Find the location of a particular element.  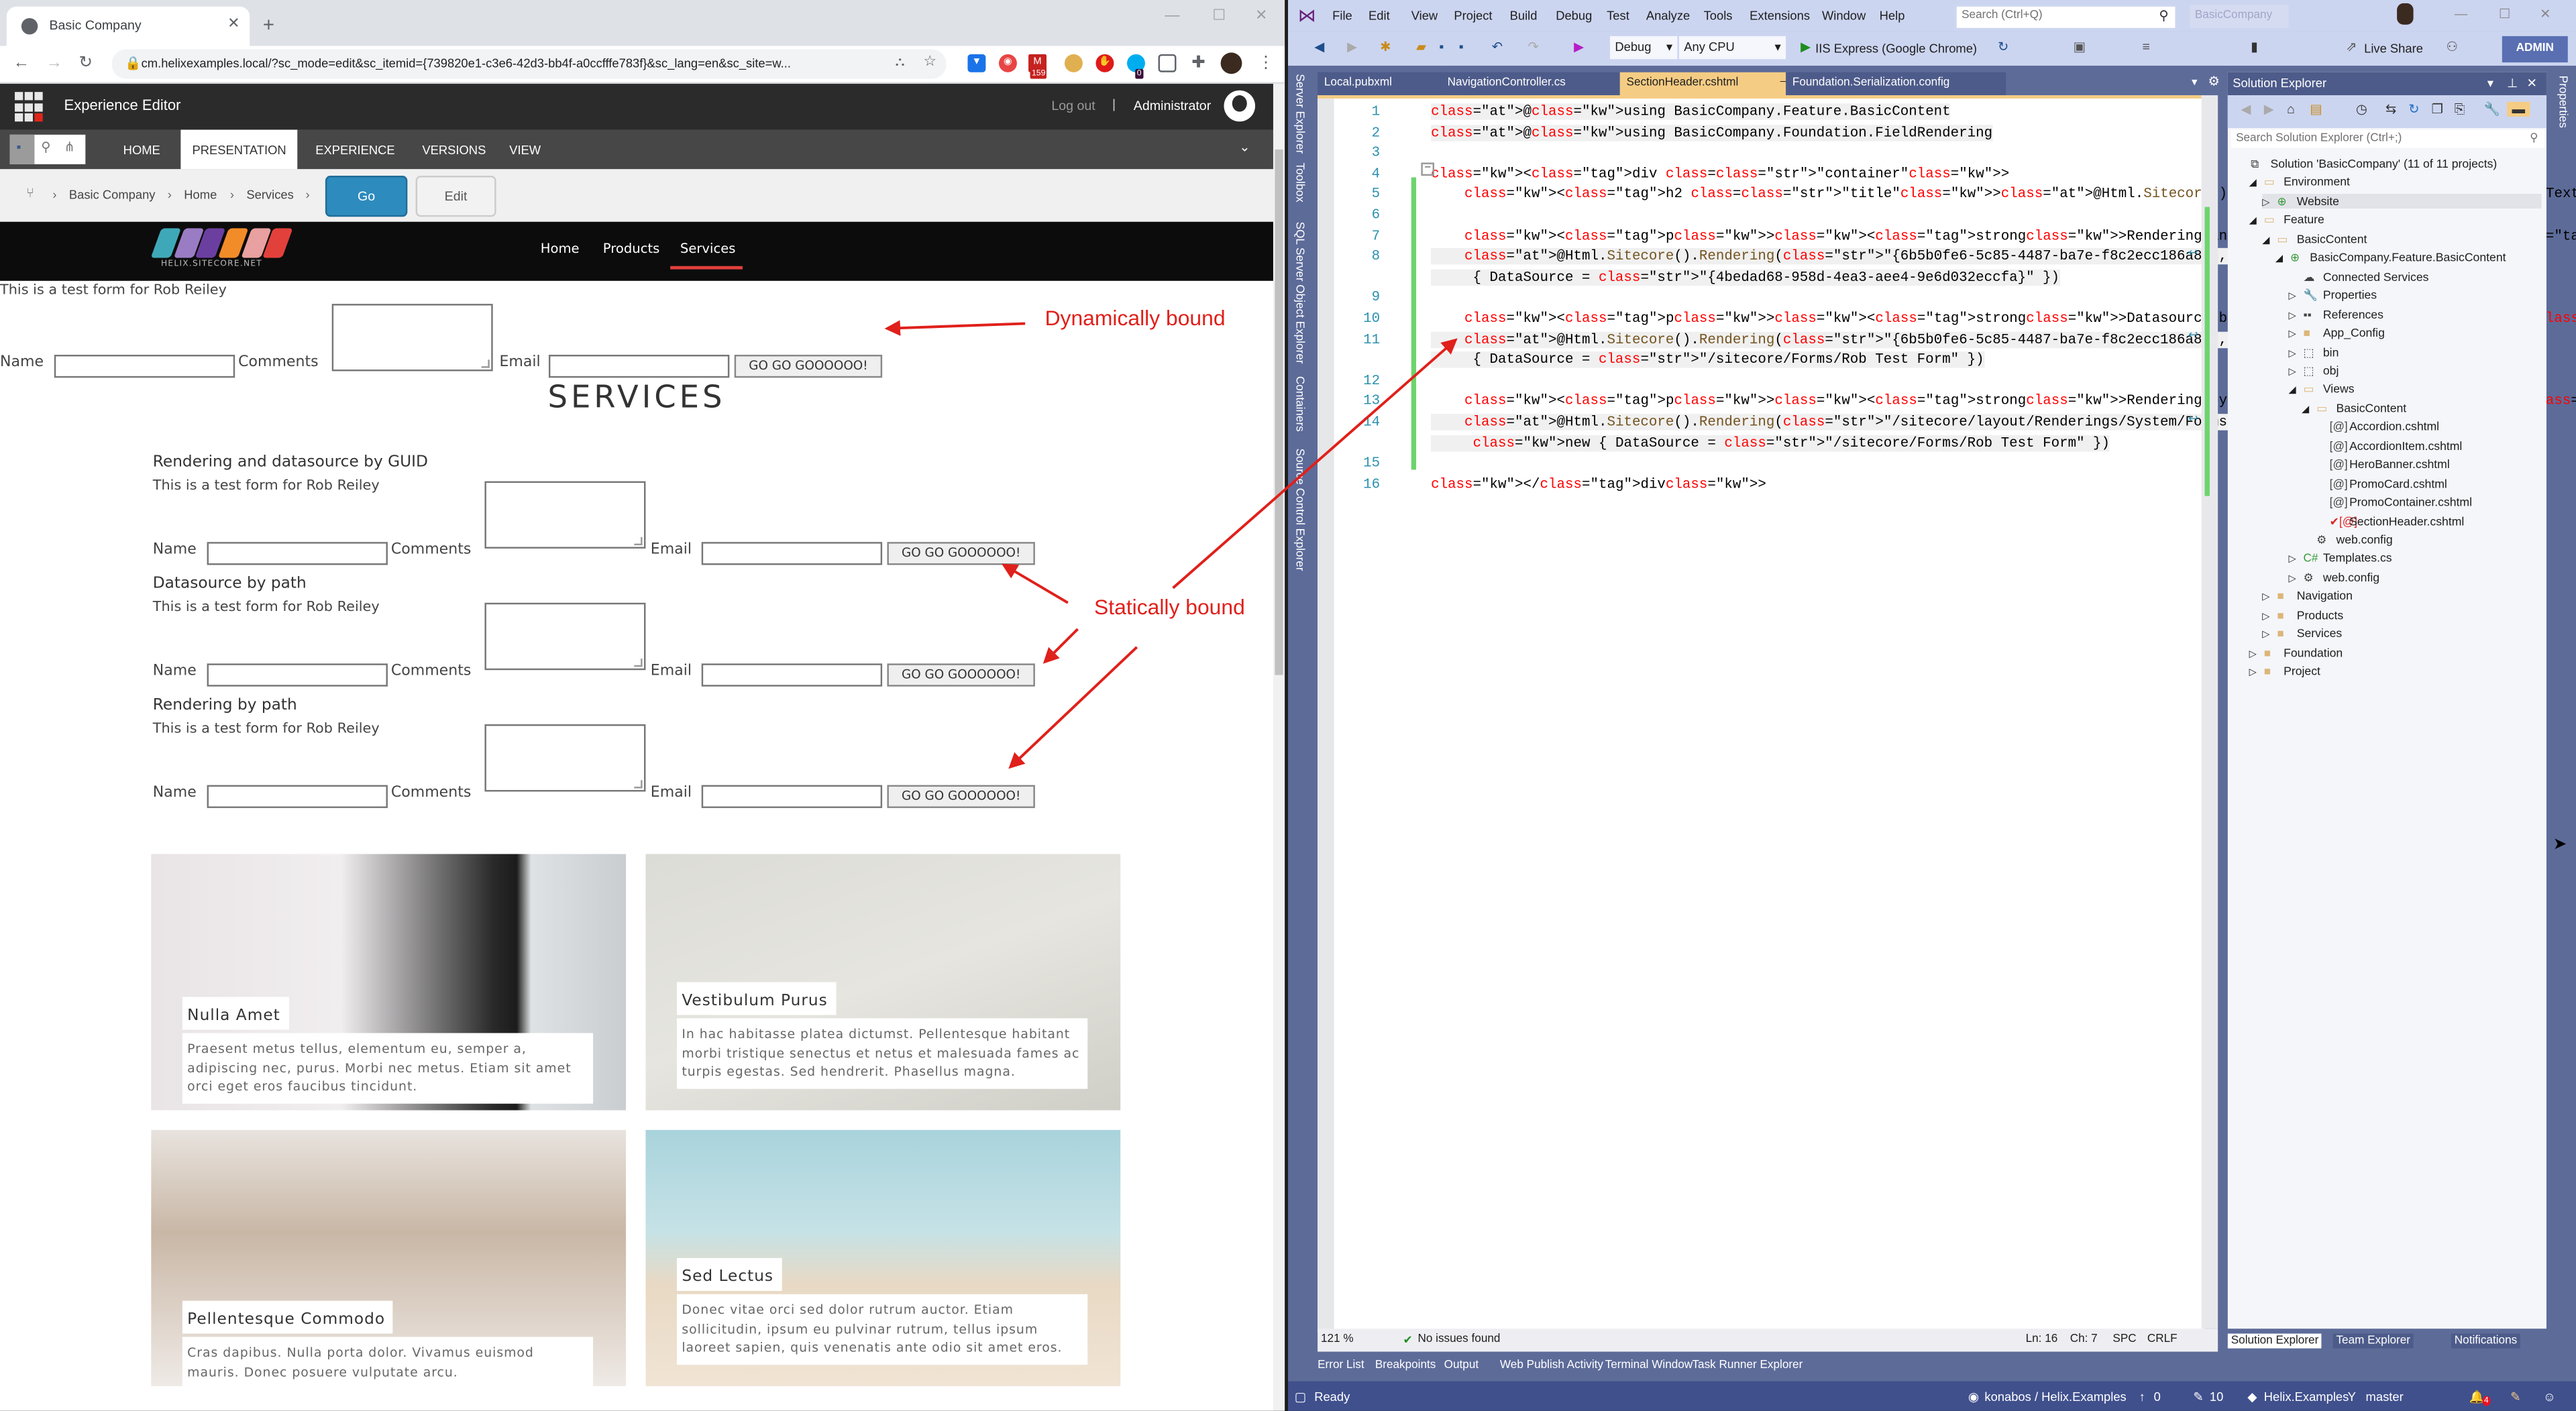

tree-item: ▷ ■ Services is located at coordinates (2302, 633).